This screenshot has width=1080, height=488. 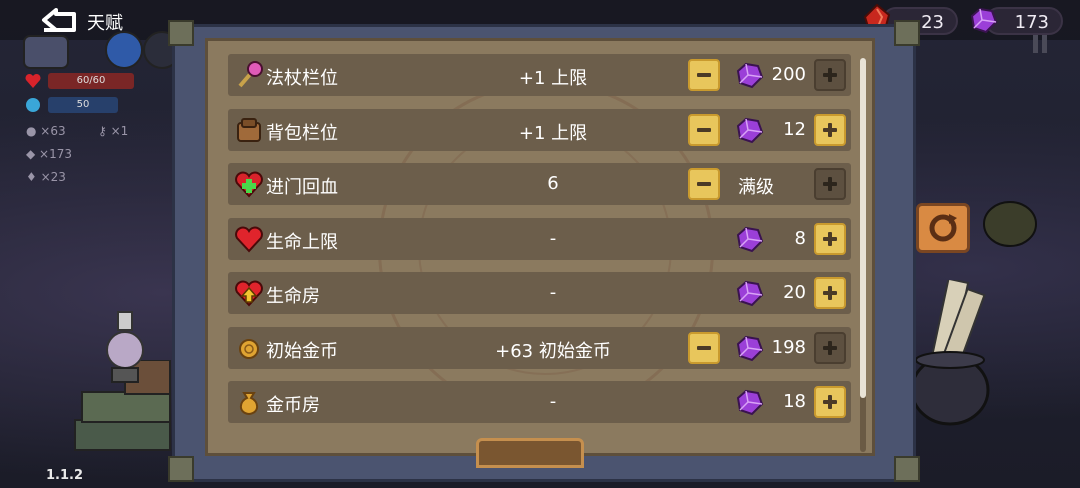 I want to click on upgrade-cost: 198, so click(x=788, y=347).